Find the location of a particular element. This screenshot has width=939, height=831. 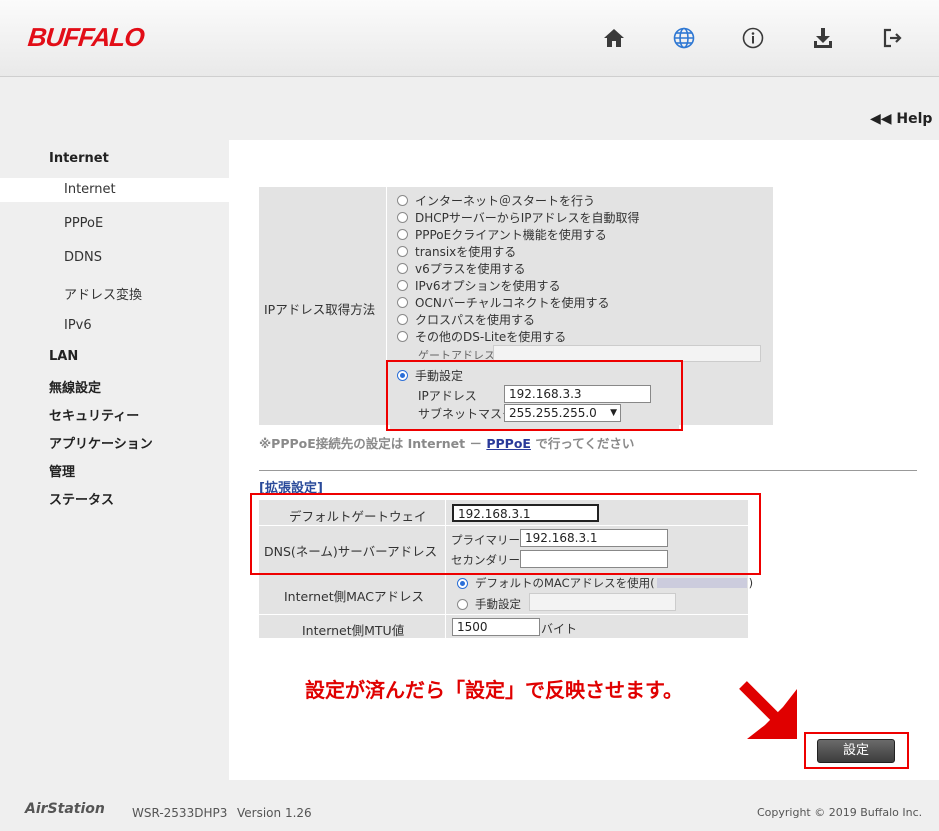

option-pppoe-client: PPPoEクライアント機能を使用する is located at coordinates (502, 234).